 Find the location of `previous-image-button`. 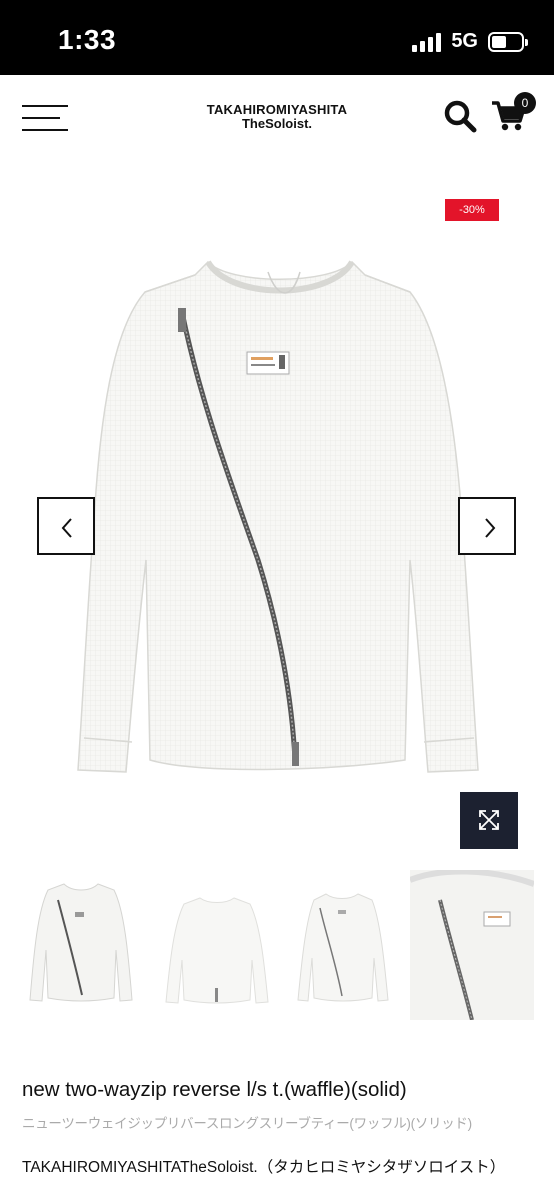

previous-image-button is located at coordinates (66, 526).